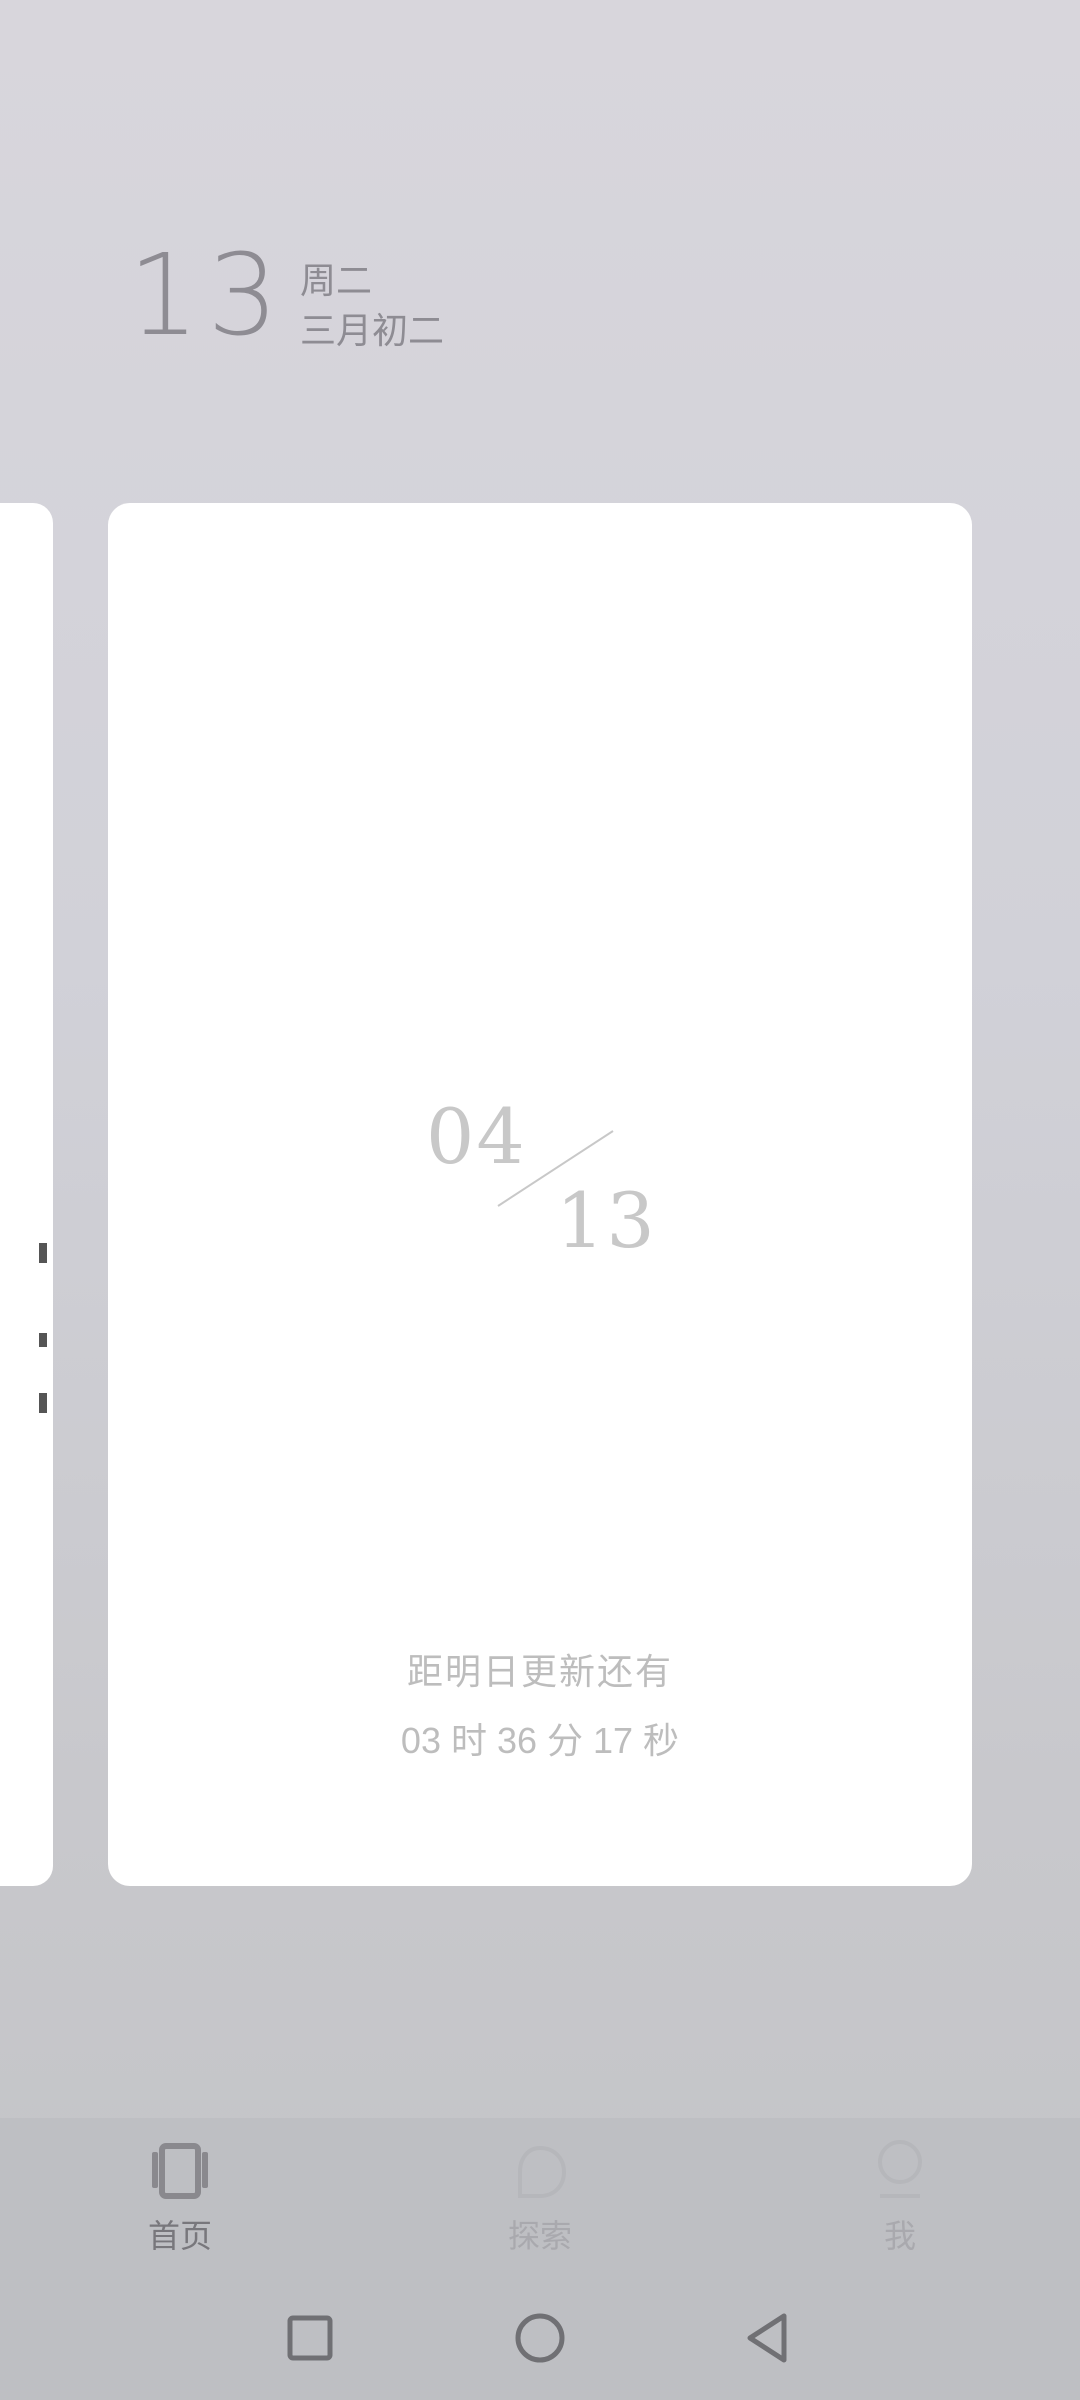 The height and width of the screenshot is (2400, 1080). What do you see at coordinates (372, 331) in the screenshot?
I see `lunar-date-label: 三月初二` at bounding box center [372, 331].